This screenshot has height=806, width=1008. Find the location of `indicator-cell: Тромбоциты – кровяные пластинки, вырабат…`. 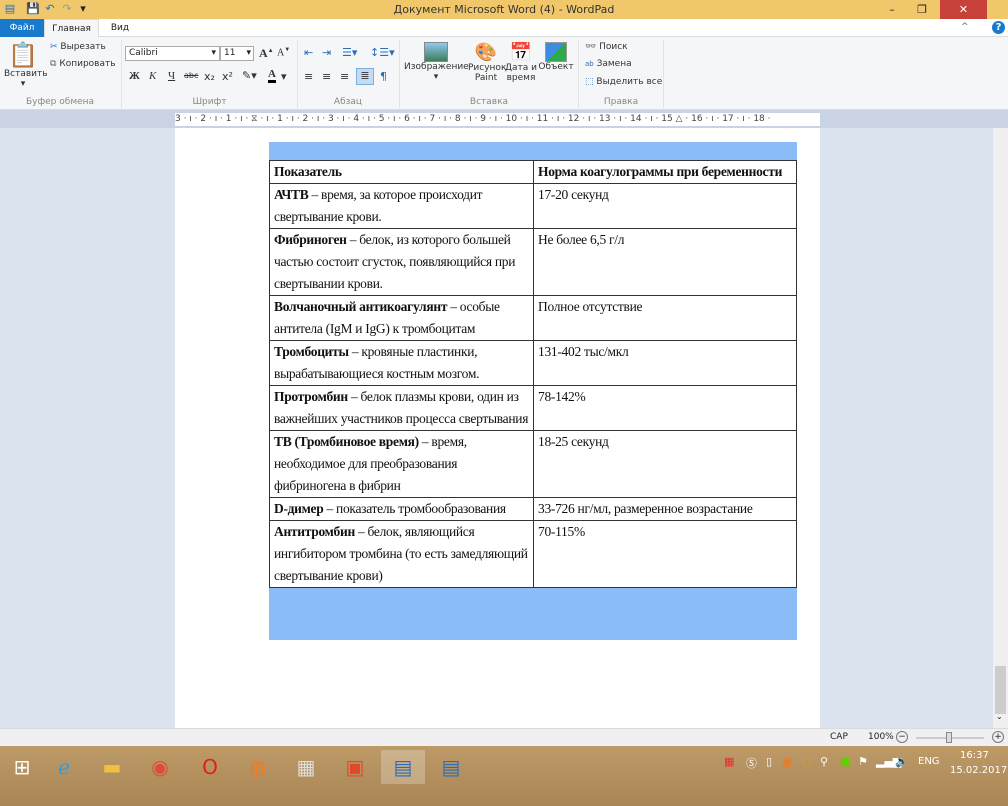

indicator-cell: Тромбоциты – кровяные пластинки, вырабат… is located at coordinates (401, 363).